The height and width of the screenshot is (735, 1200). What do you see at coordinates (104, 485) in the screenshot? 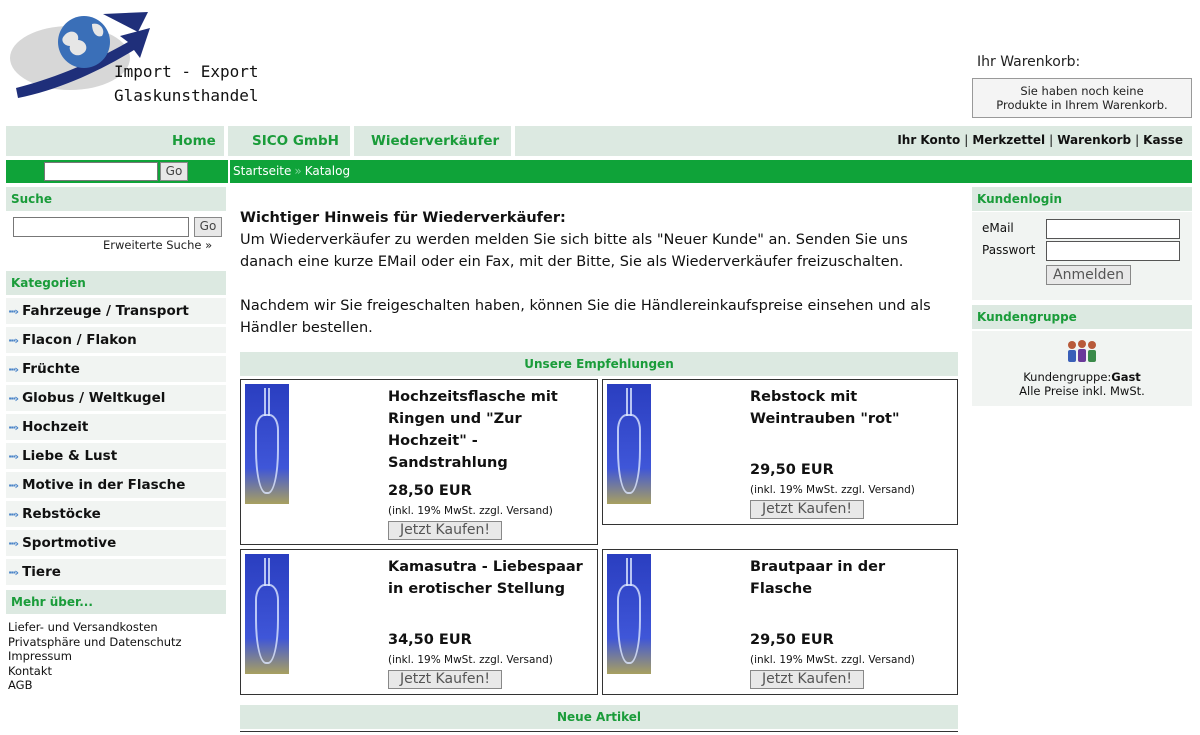
I see `category-label: Motive in der Flasche` at bounding box center [104, 485].